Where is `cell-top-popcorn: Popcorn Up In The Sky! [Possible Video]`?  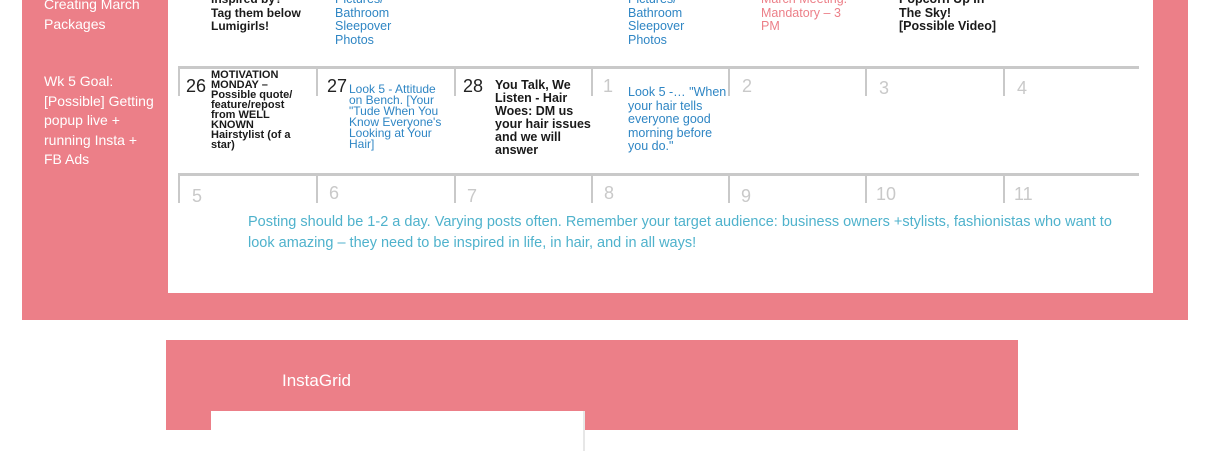 cell-top-popcorn: Popcorn Up In The Sky! [Possible Video] is located at coordinates (948, 16).